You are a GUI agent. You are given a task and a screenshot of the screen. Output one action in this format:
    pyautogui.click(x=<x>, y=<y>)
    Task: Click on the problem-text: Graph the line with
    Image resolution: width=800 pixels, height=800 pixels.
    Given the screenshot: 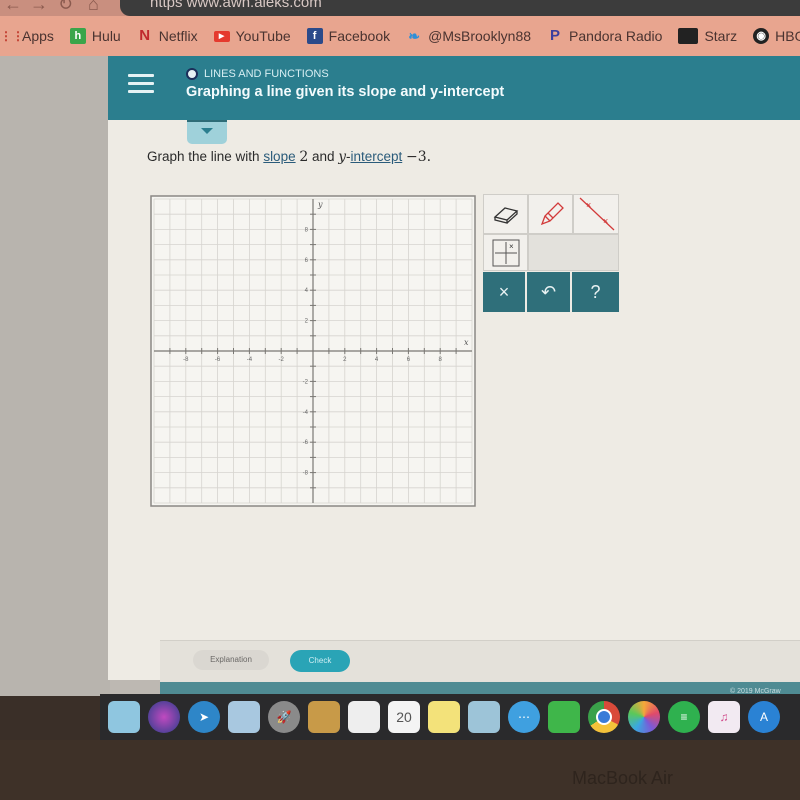 What is the action you would take?
    pyautogui.click(x=205, y=156)
    